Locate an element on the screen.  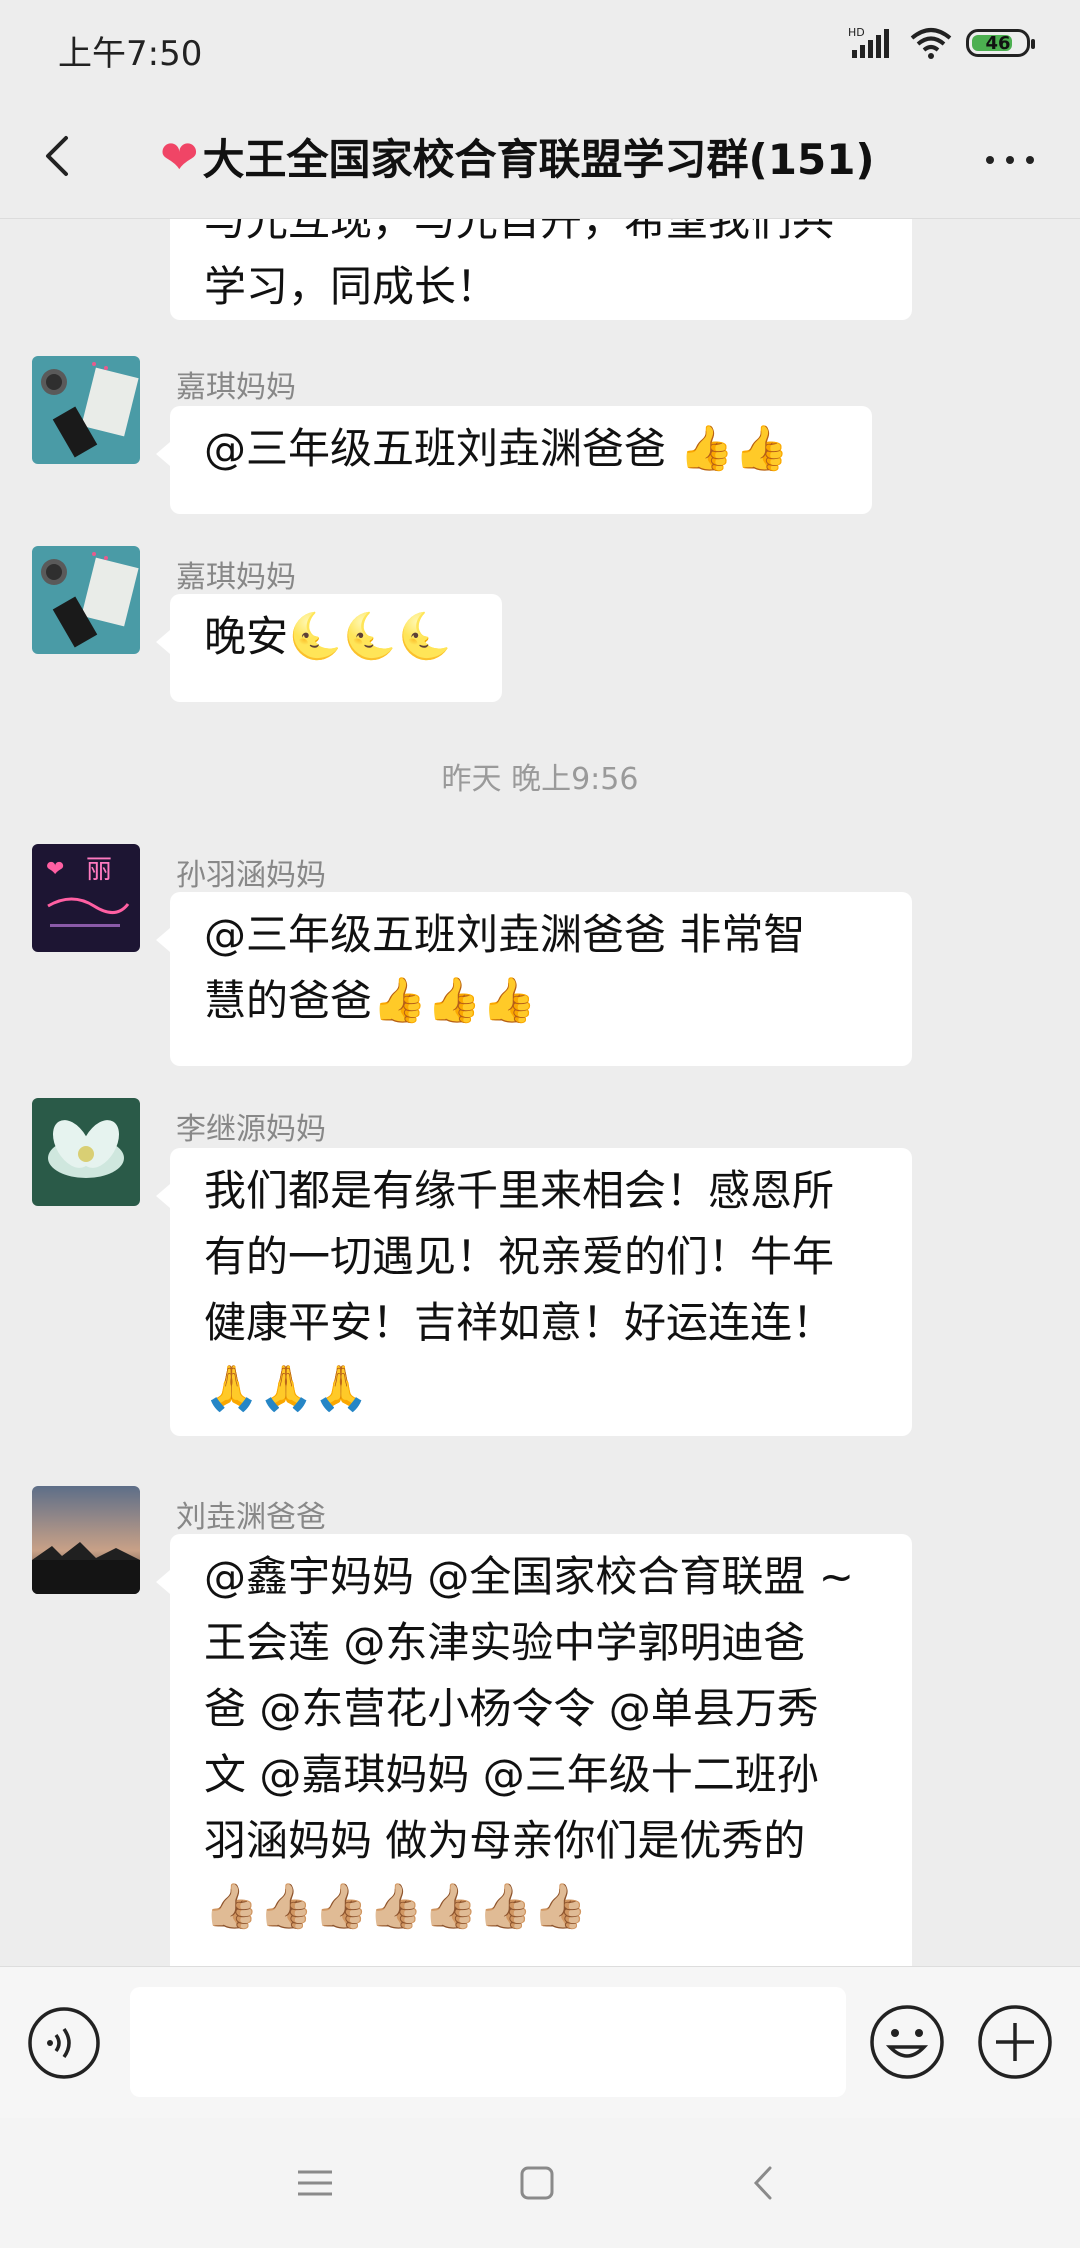
message-bubble: 与光互现，与光自开，希望我们共 学习，同成长！ is located at coordinates (541, 269).